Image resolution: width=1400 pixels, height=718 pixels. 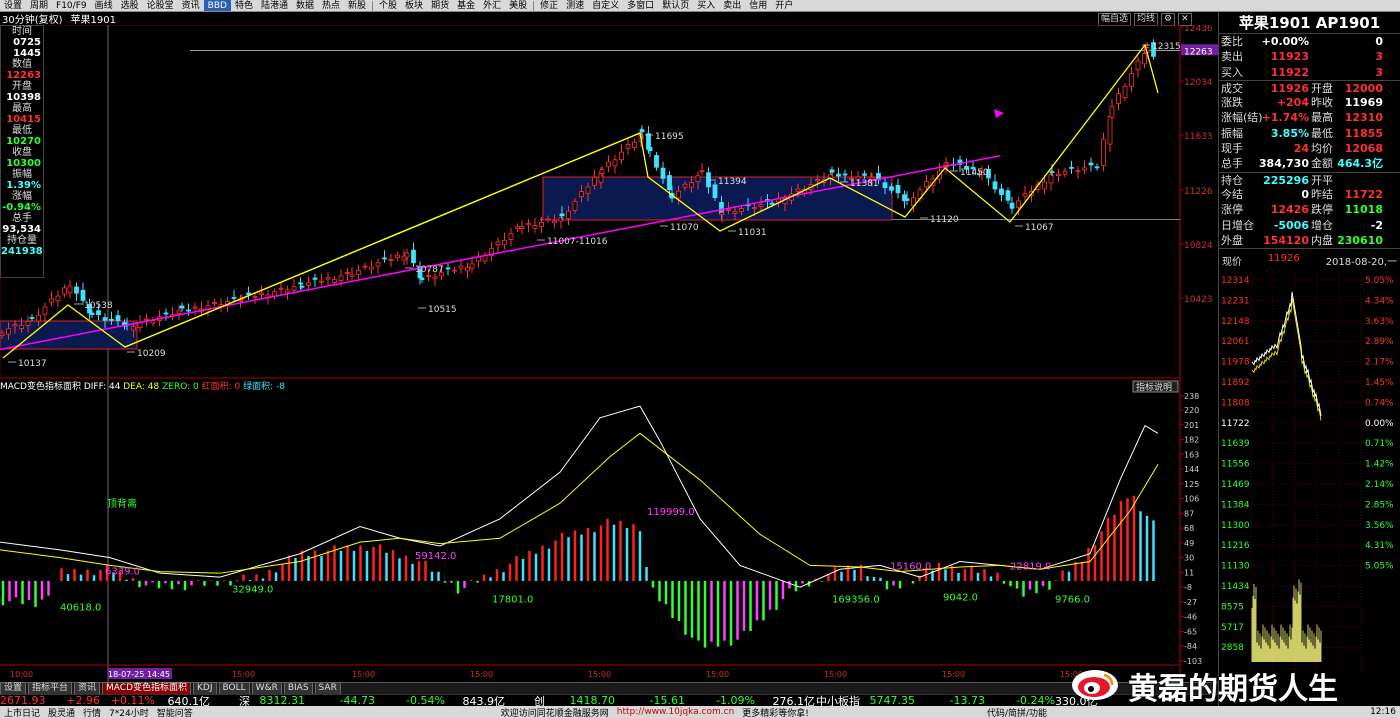 What do you see at coordinates (160, 5) in the screenshot?
I see `toolbar-item-5: 论股堂` at bounding box center [160, 5].